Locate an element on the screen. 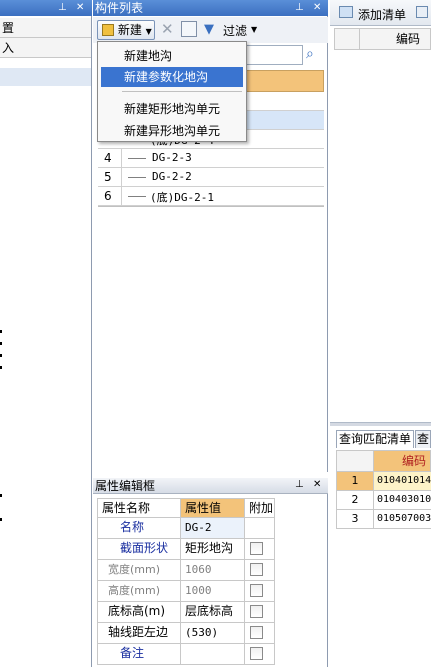 The height and width of the screenshot is (667, 431). property-name: 底标高(m) is located at coordinates (139, 612).